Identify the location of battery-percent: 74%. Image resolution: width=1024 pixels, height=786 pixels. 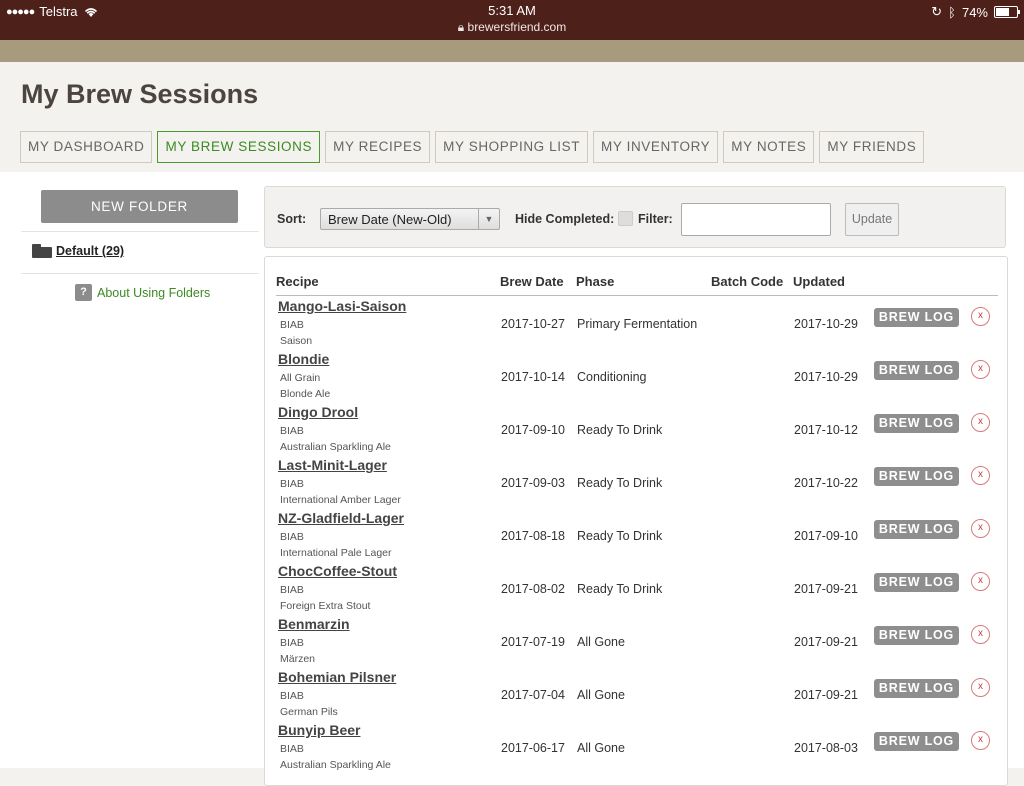
(974, 12).